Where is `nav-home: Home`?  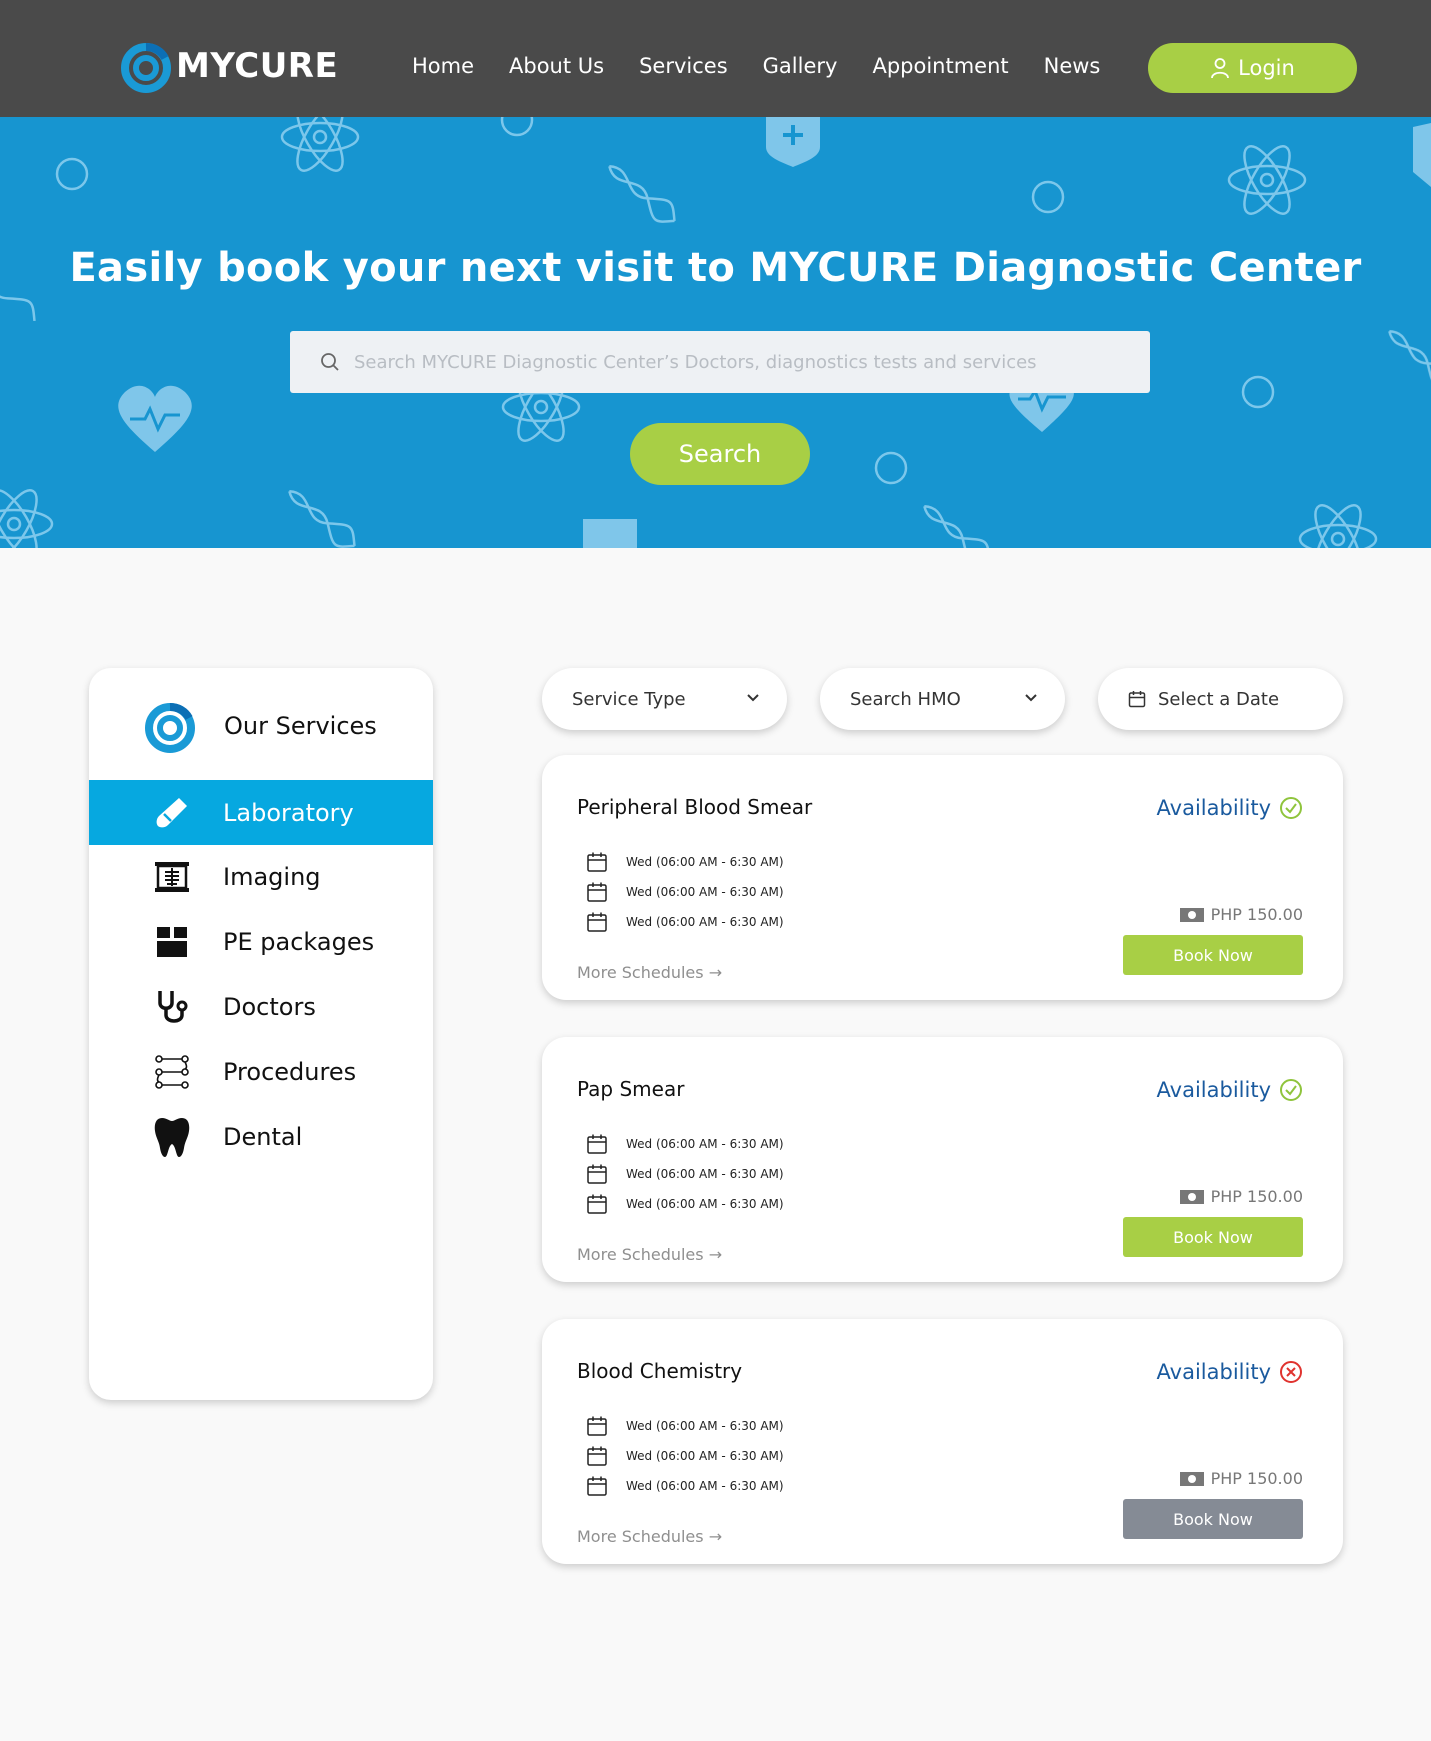 nav-home: Home is located at coordinates (443, 66).